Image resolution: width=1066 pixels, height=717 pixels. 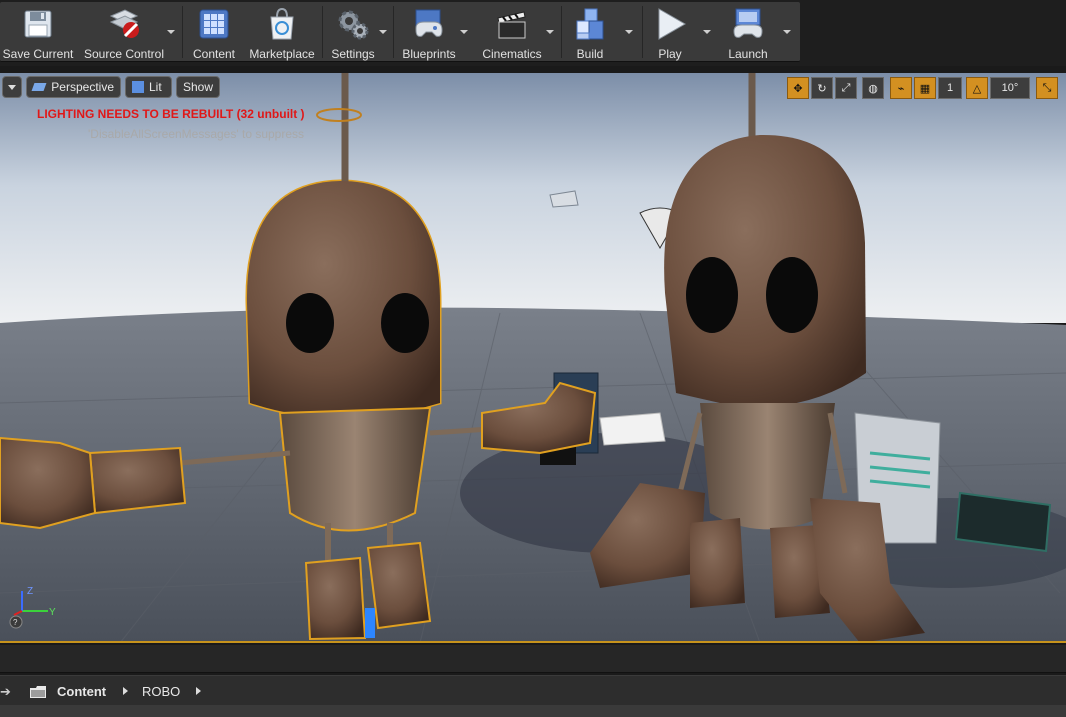 I want to click on launch-button: Launch, so click(x=748, y=32).